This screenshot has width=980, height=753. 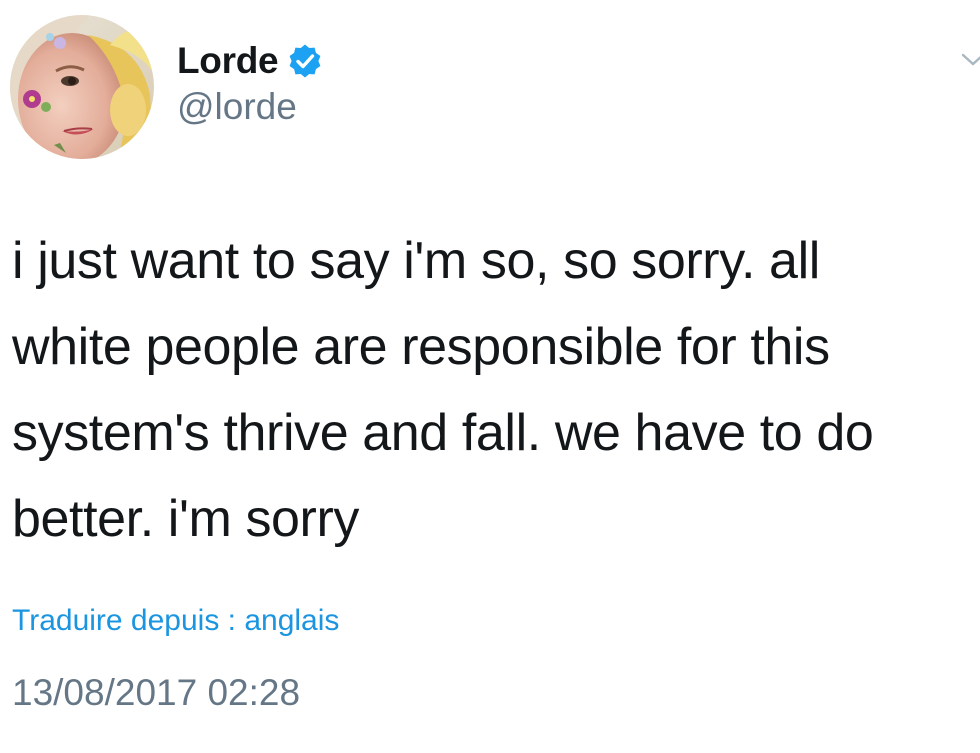 What do you see at coordinates (305, 61) in the screenshot?
I see `verified-badge-icon` at bounding box center [305, 61].